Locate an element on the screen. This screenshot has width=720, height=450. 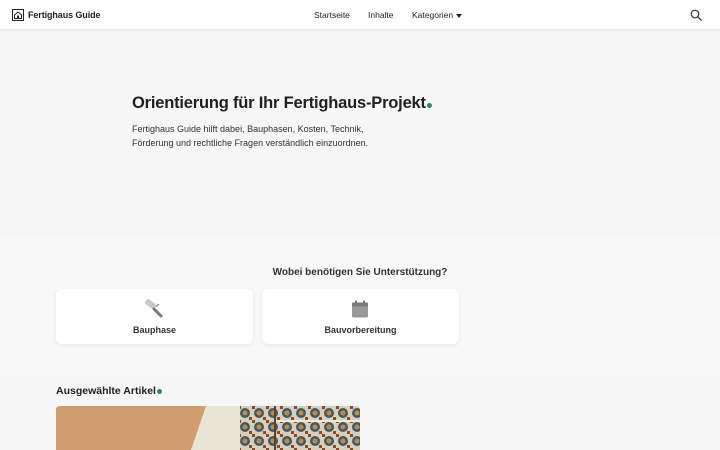
article-photo is located at coordinates (208, 428).